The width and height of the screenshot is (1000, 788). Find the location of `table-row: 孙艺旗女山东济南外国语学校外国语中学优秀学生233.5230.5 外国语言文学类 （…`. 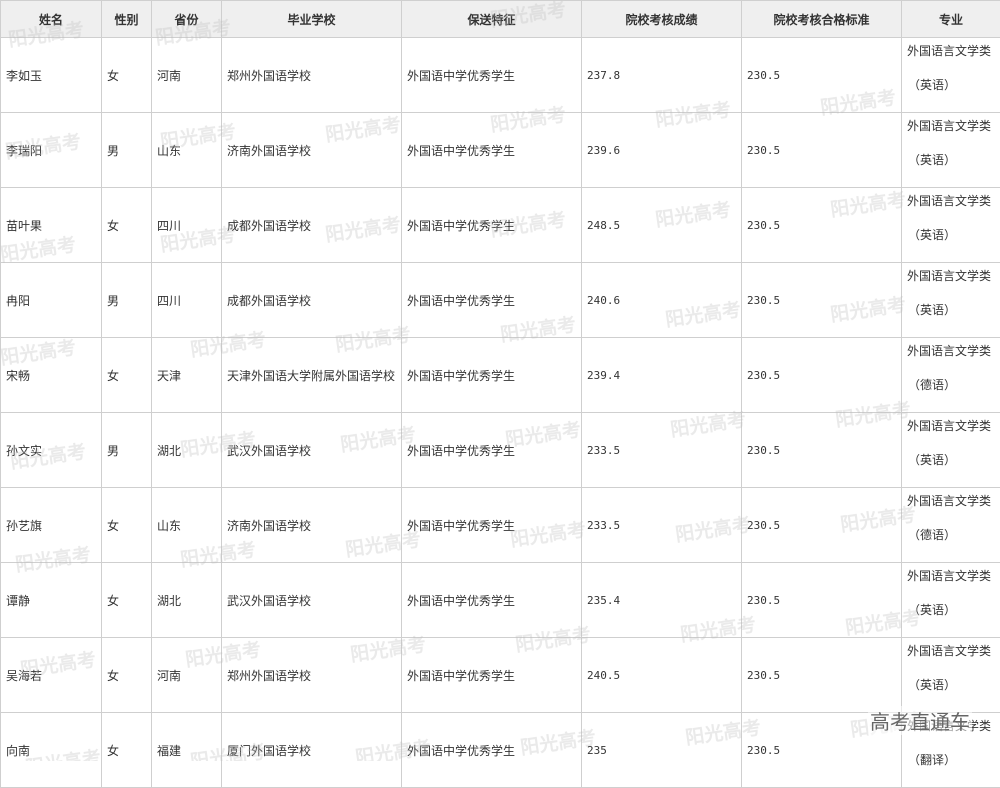

table-row: 孙艺旗女山东济南外国语学校外国语中学优秀学生233.5230.5 外国语言文学类 （… is located at coordinates (500, 525).